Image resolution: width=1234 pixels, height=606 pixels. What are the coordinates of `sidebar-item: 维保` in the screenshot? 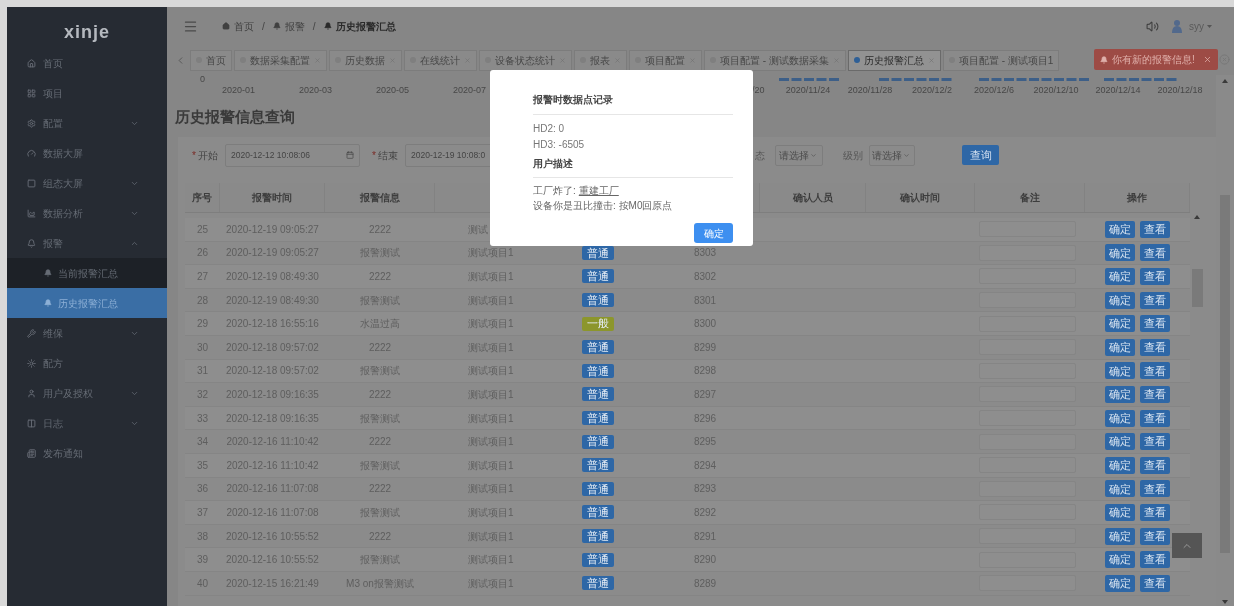 It's located at (87, 333).